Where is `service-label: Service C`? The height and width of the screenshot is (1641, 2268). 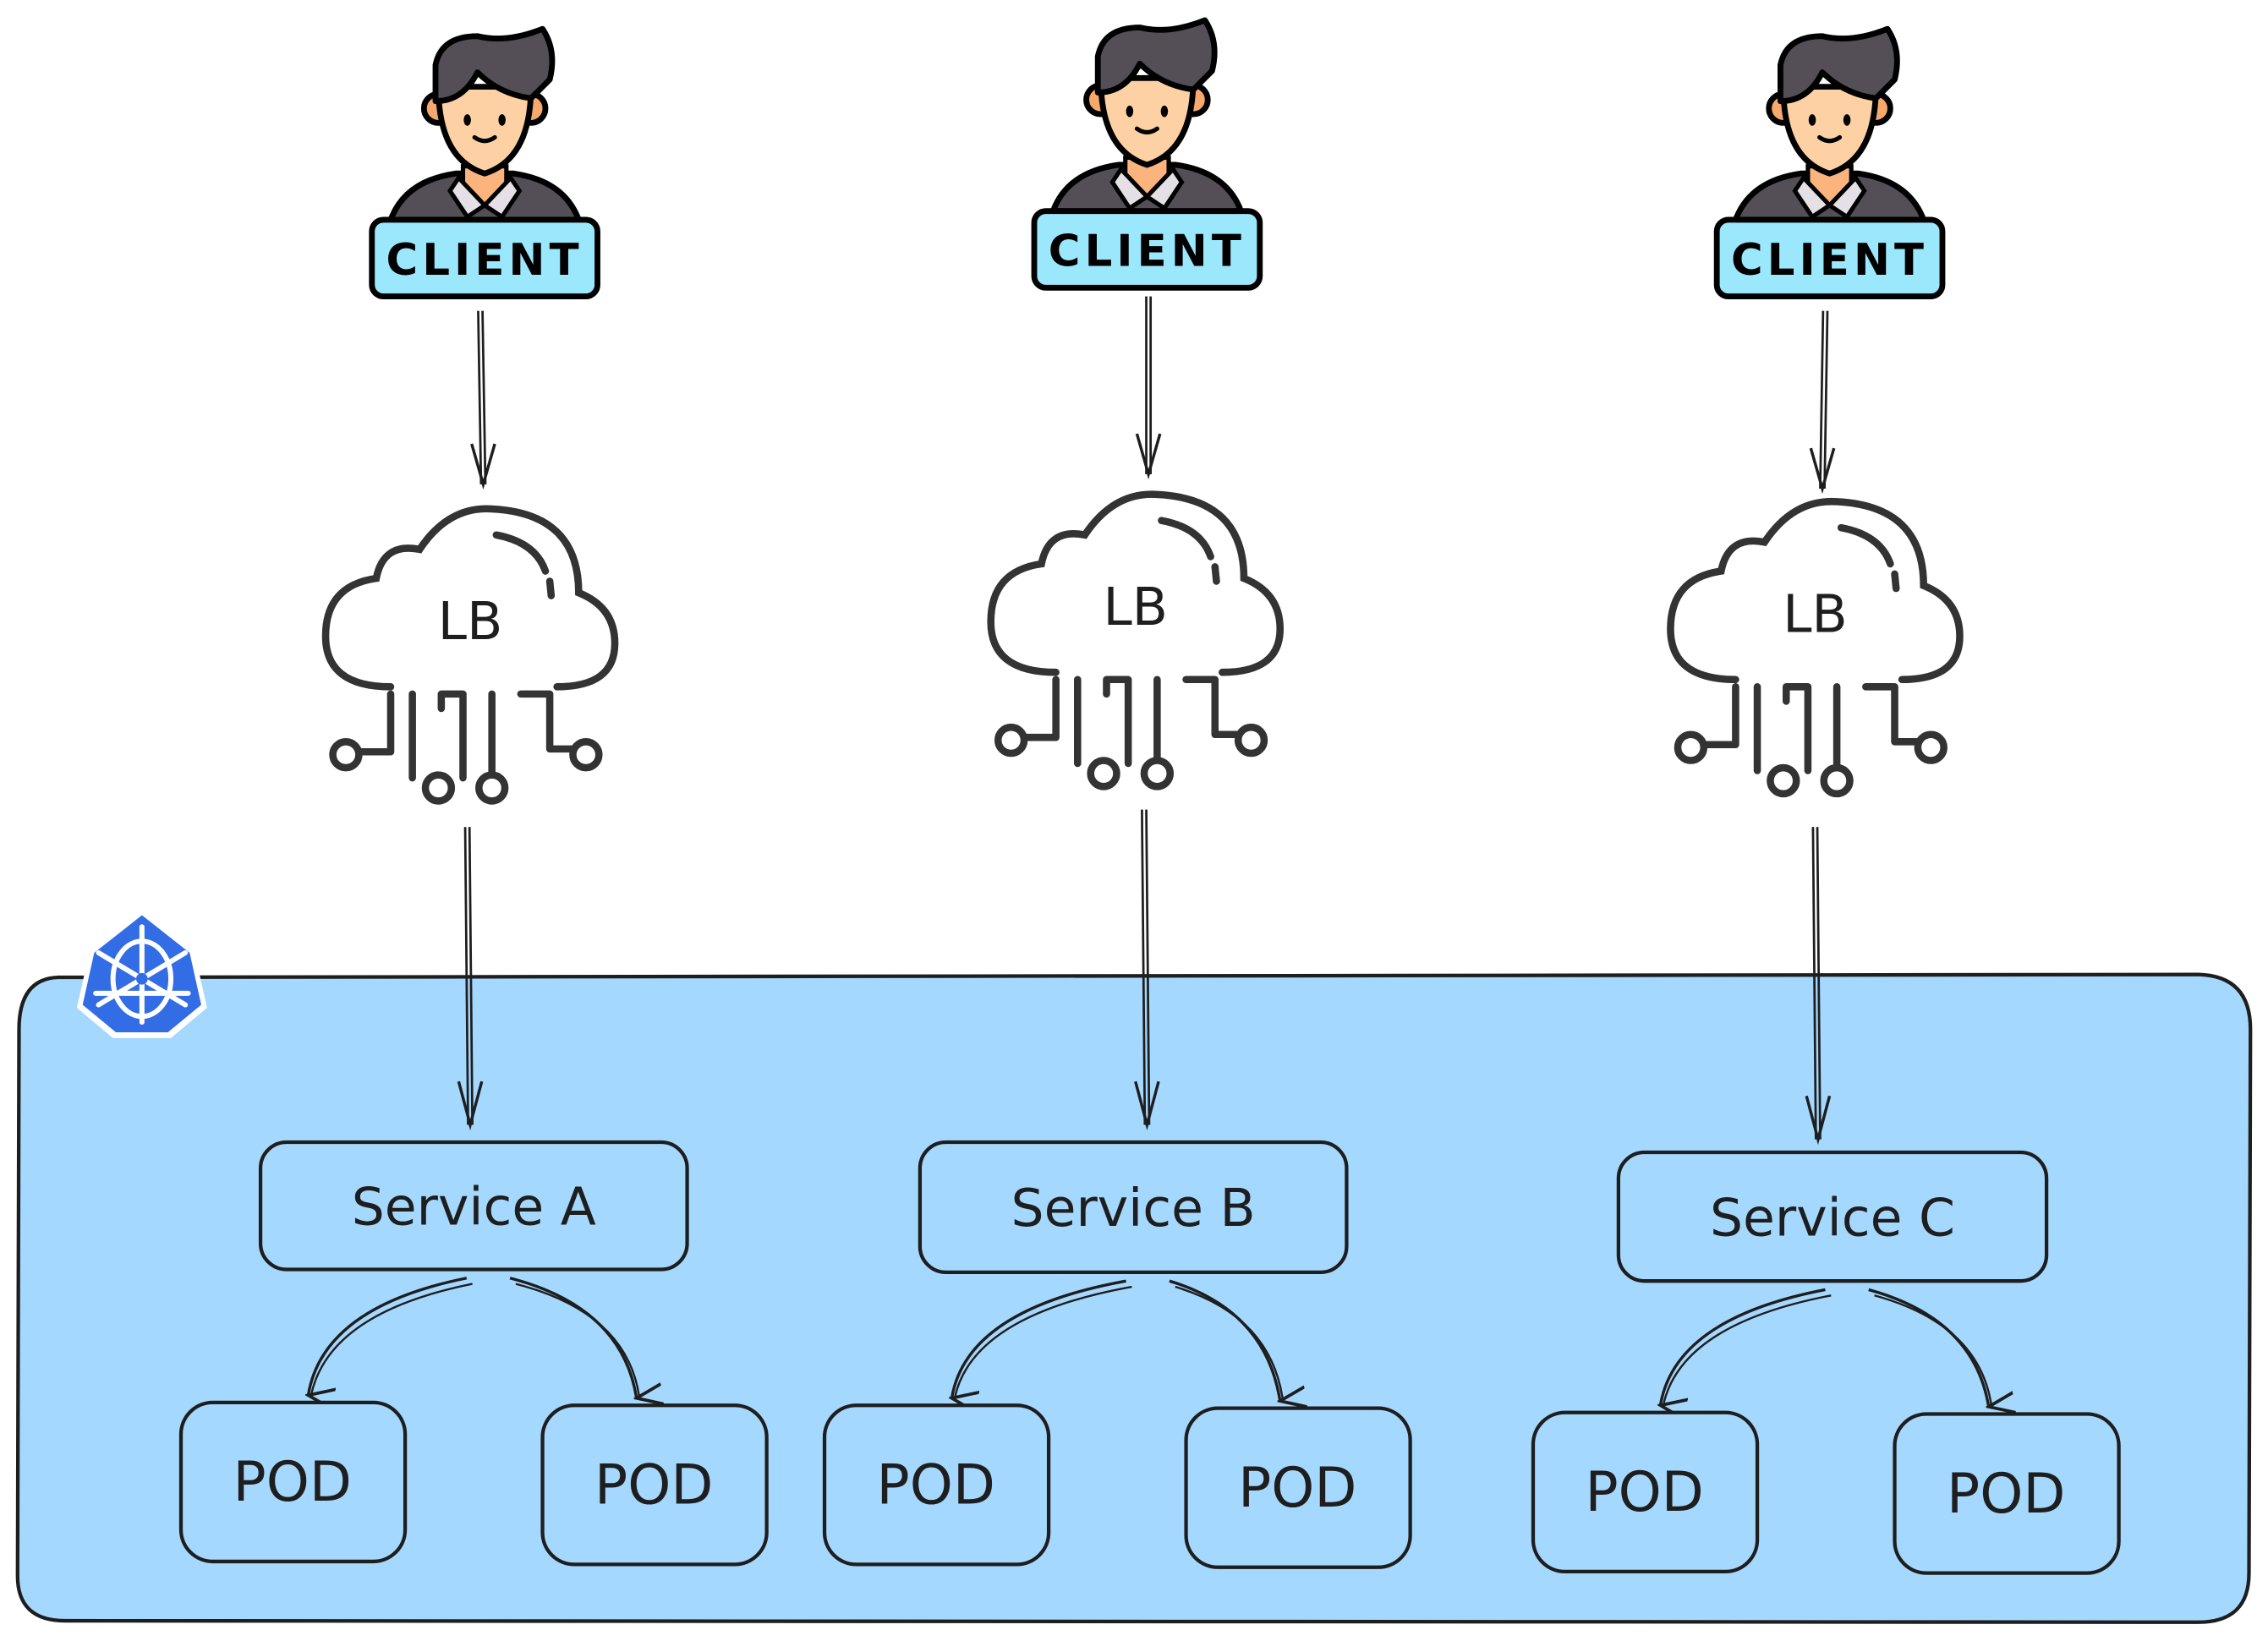 service-label: Service C is located at coordinates (1832, 1217).